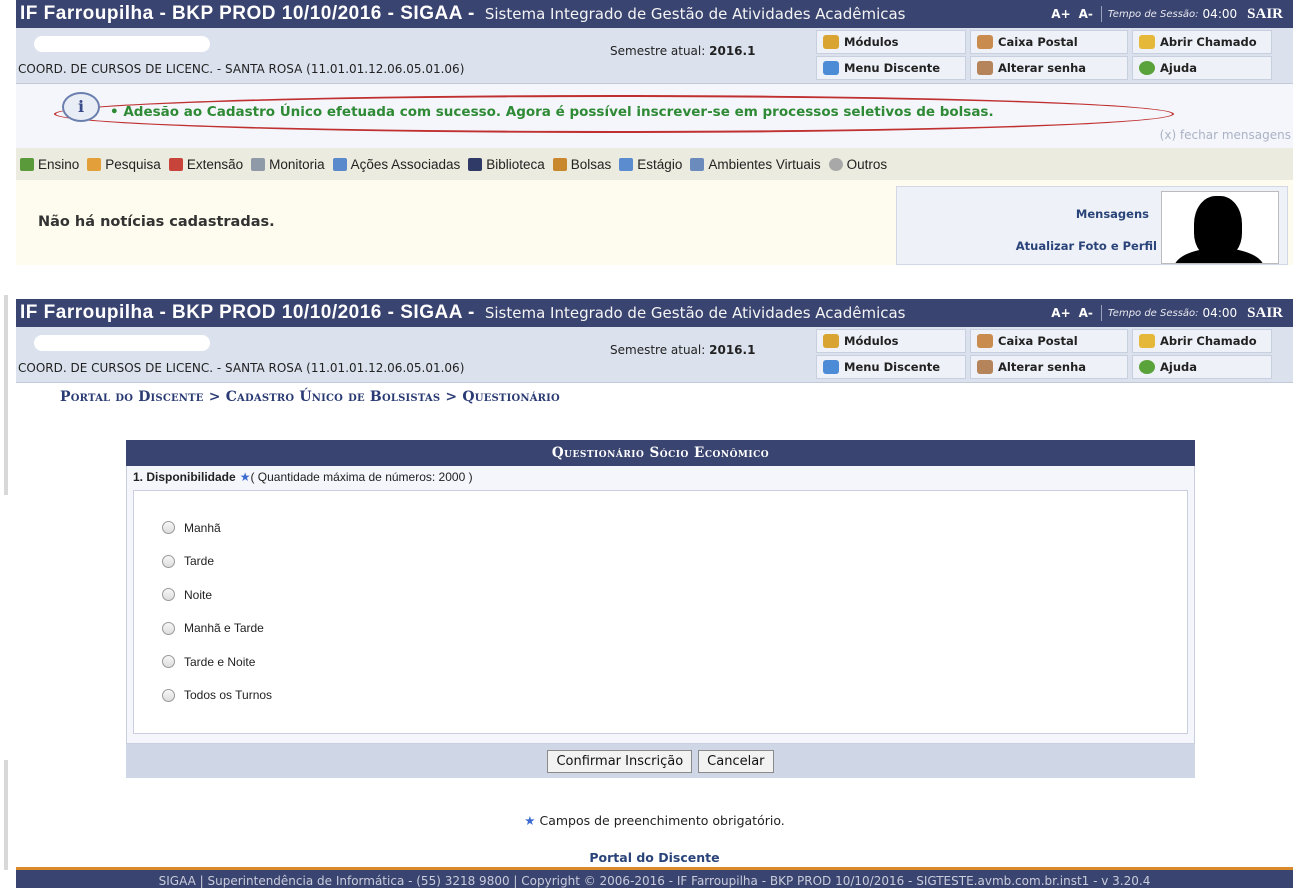 This screenshot has height=888, width=1293. I want to click on option-manha-tarde: Manhã e Tarde, so click(674, 629).